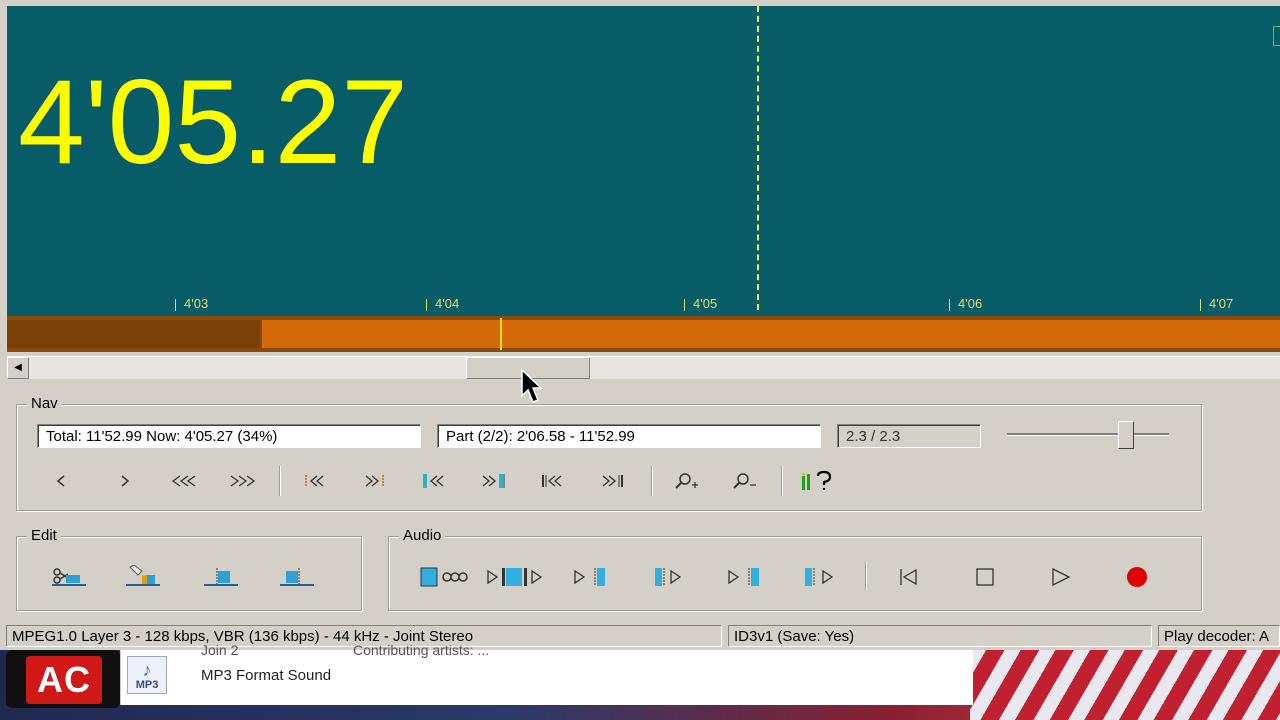  What do you see at coordinates (69, 577) in the screenshot?
I see `cut-icon` at bounding box center [69, 577].